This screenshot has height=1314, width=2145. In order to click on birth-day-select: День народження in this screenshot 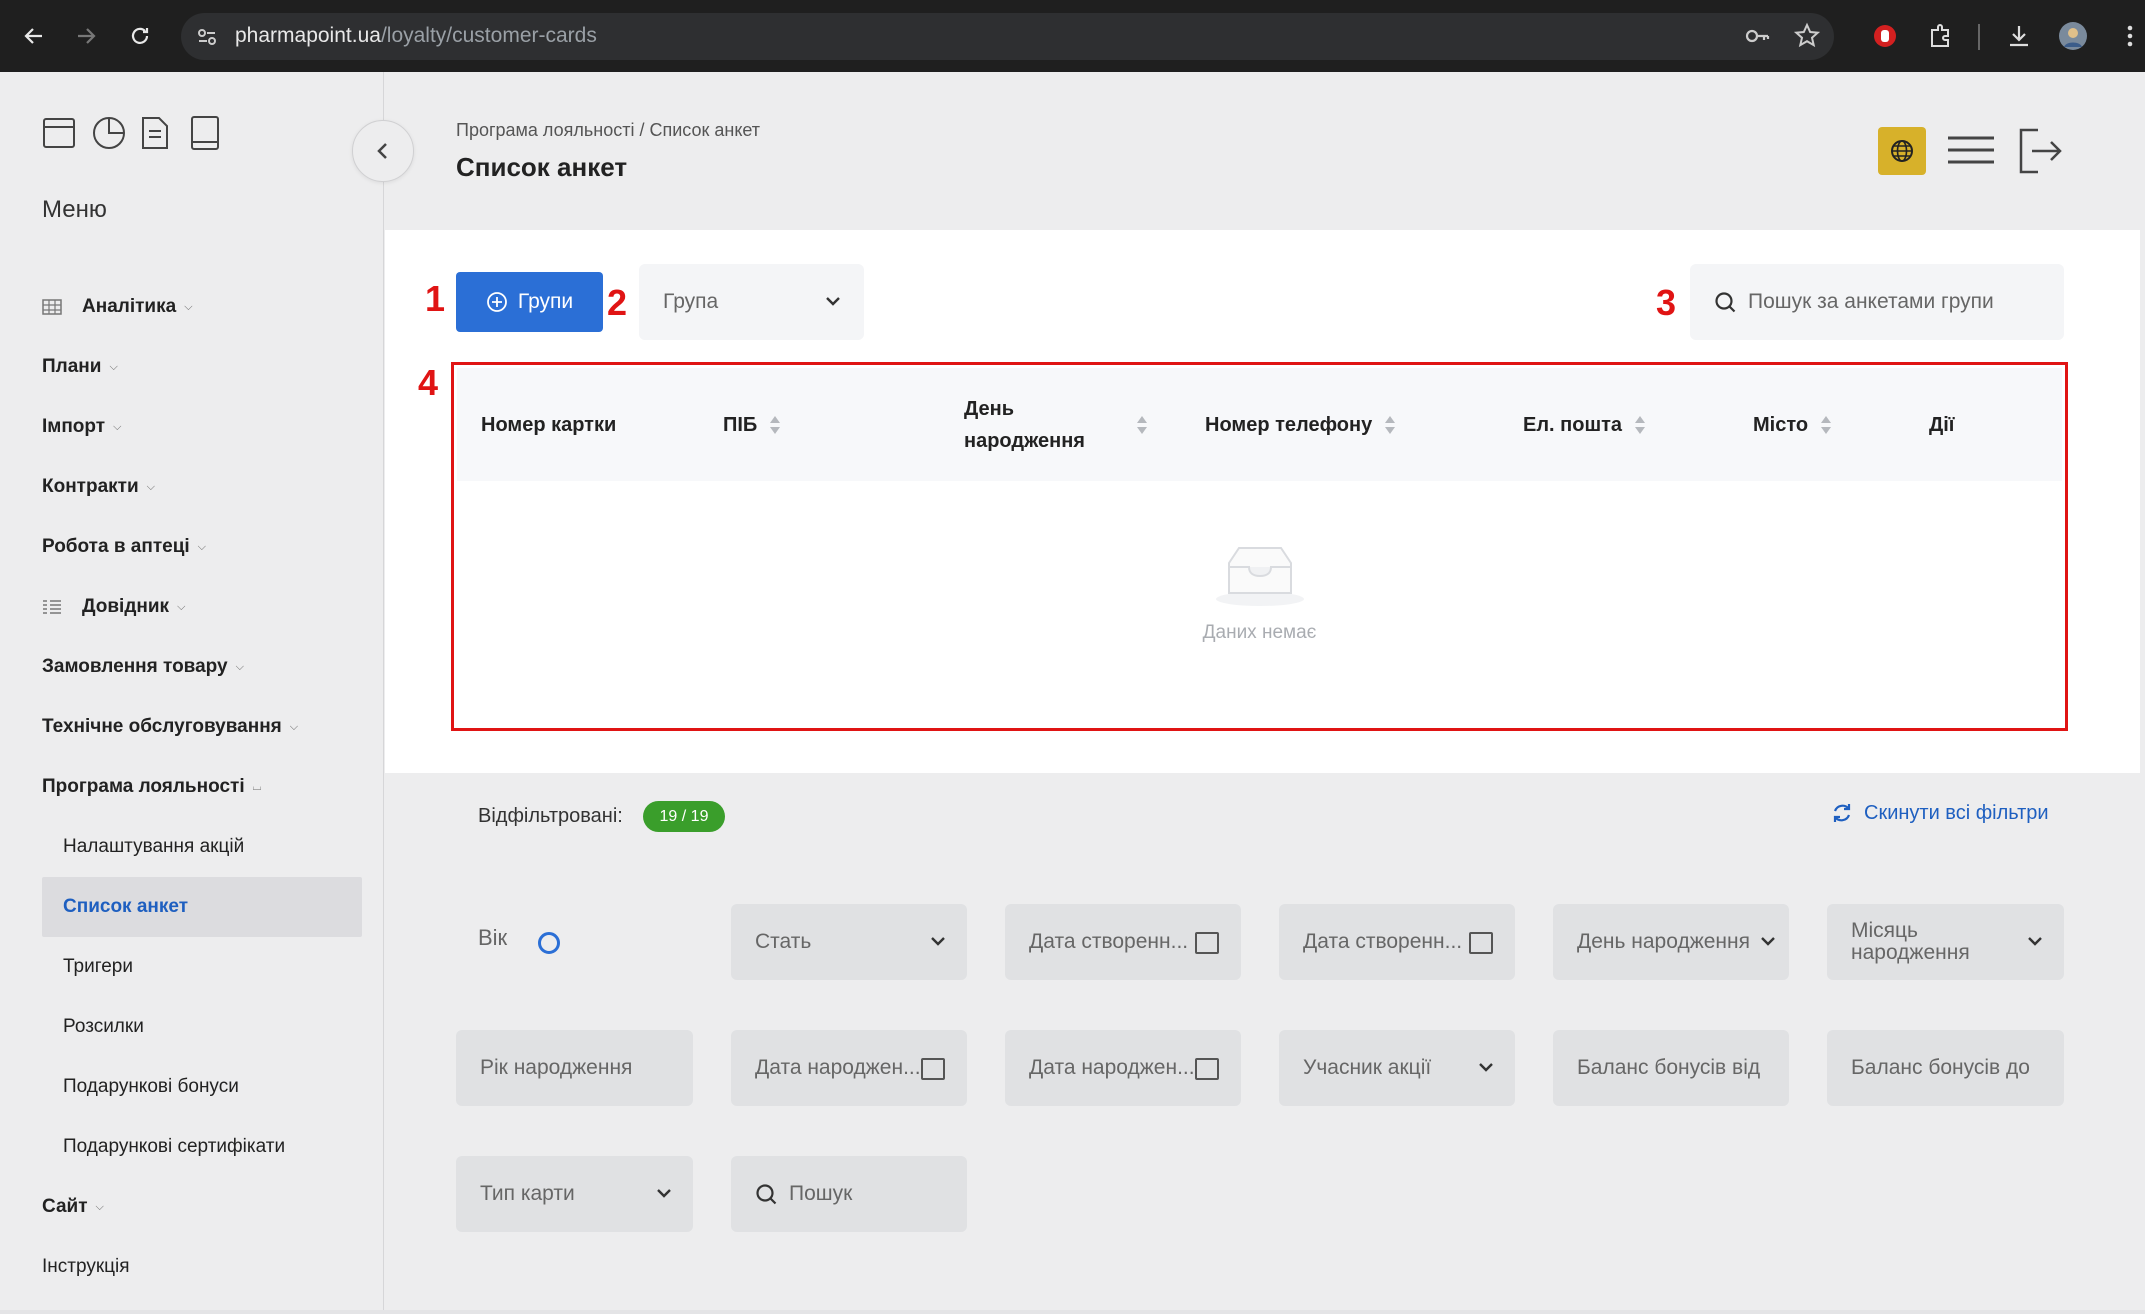, I will do `click(1671, 942)`.